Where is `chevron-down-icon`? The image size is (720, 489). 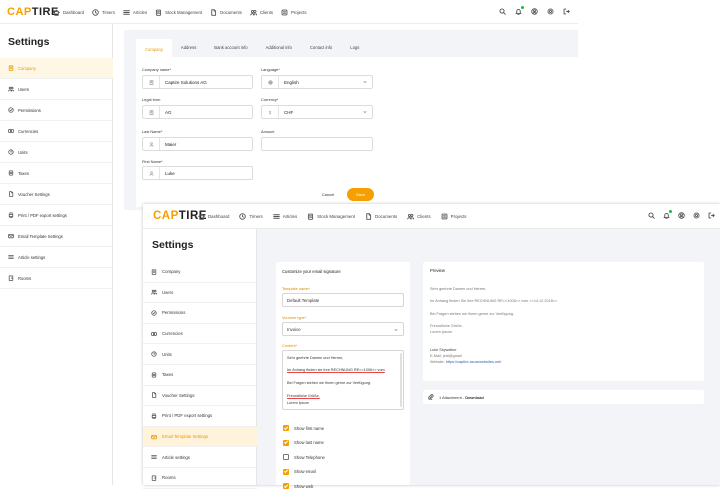 chevron-down-icon is located at coordinates (365, 82).